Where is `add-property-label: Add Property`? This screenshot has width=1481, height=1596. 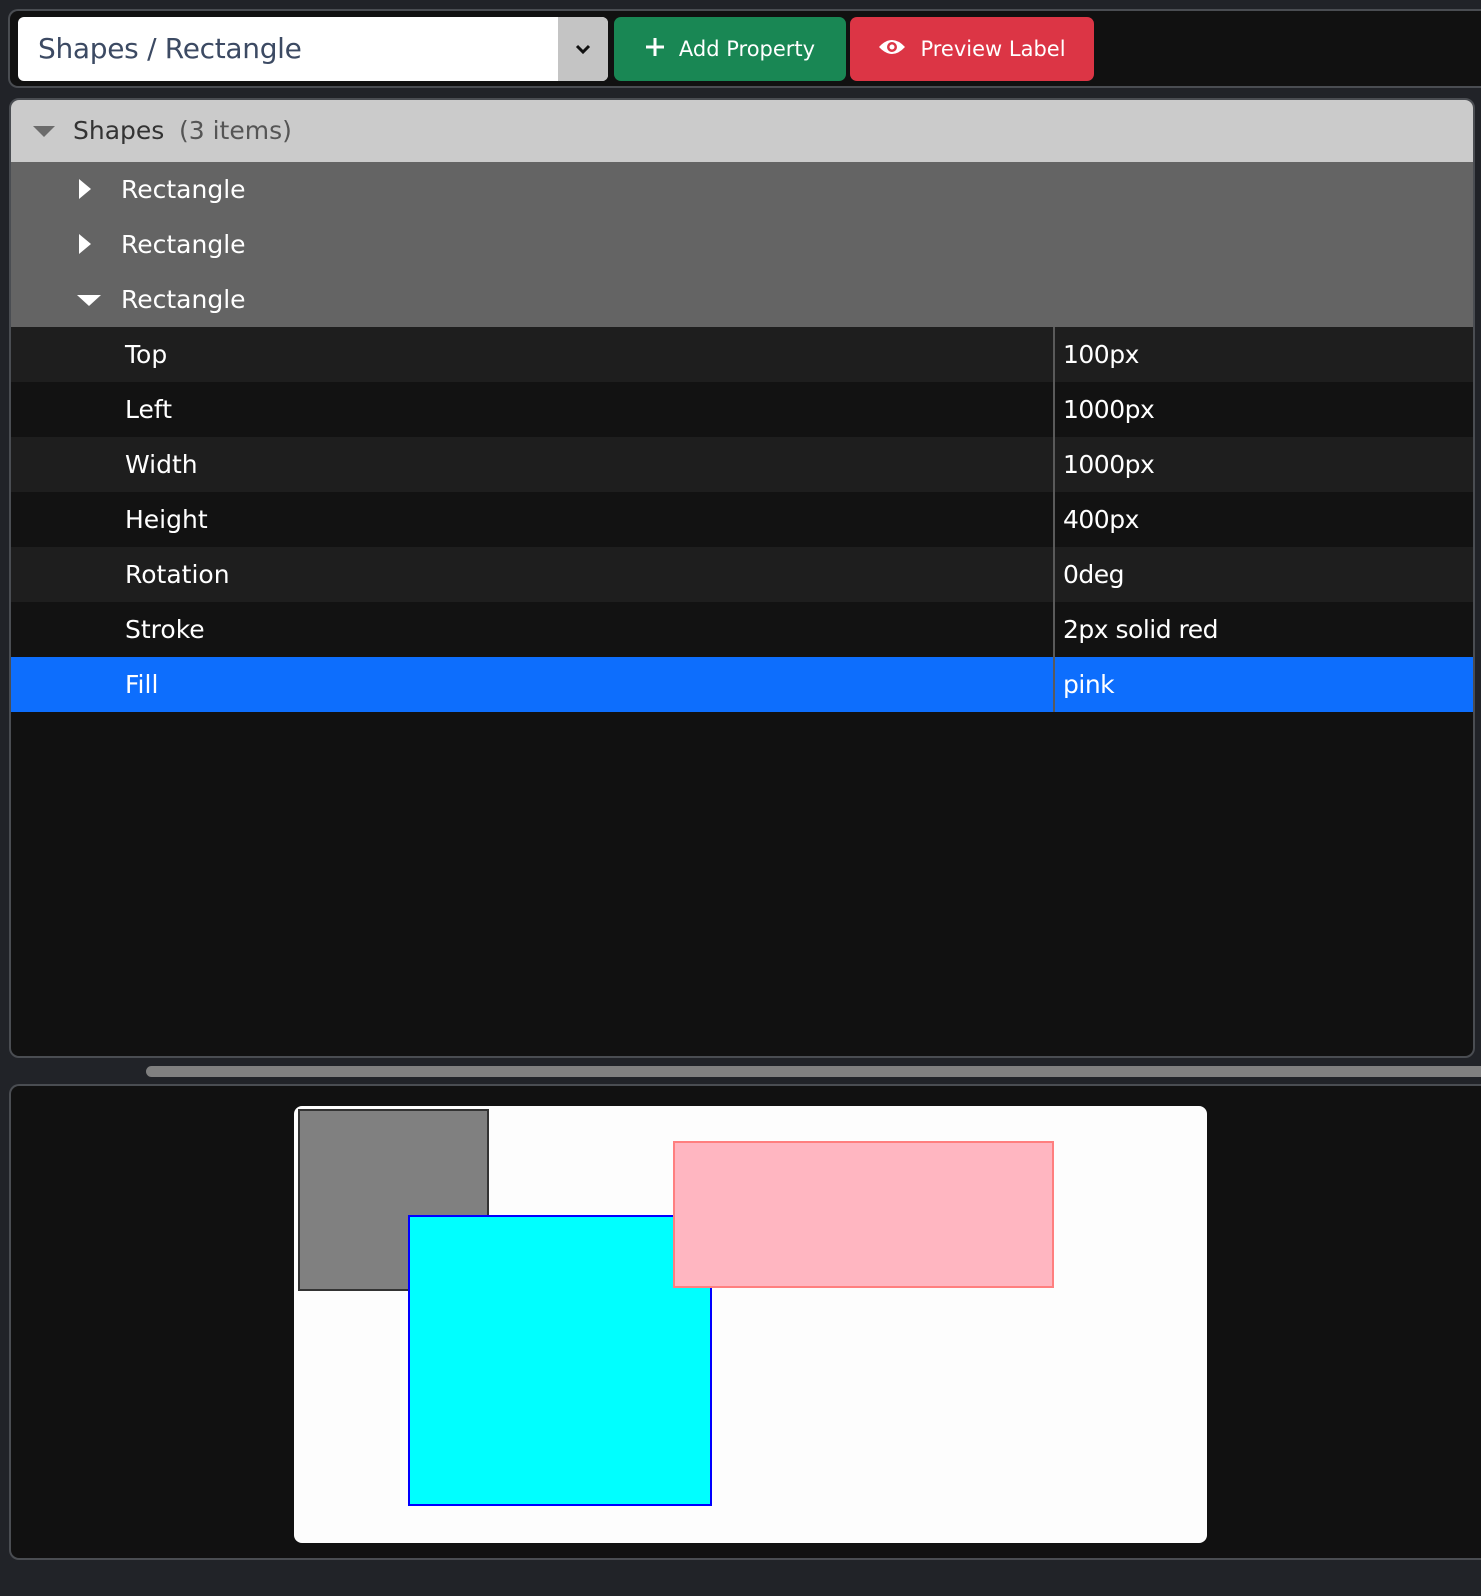
add-property-label: Add Property is located at coordinates (747, 49).